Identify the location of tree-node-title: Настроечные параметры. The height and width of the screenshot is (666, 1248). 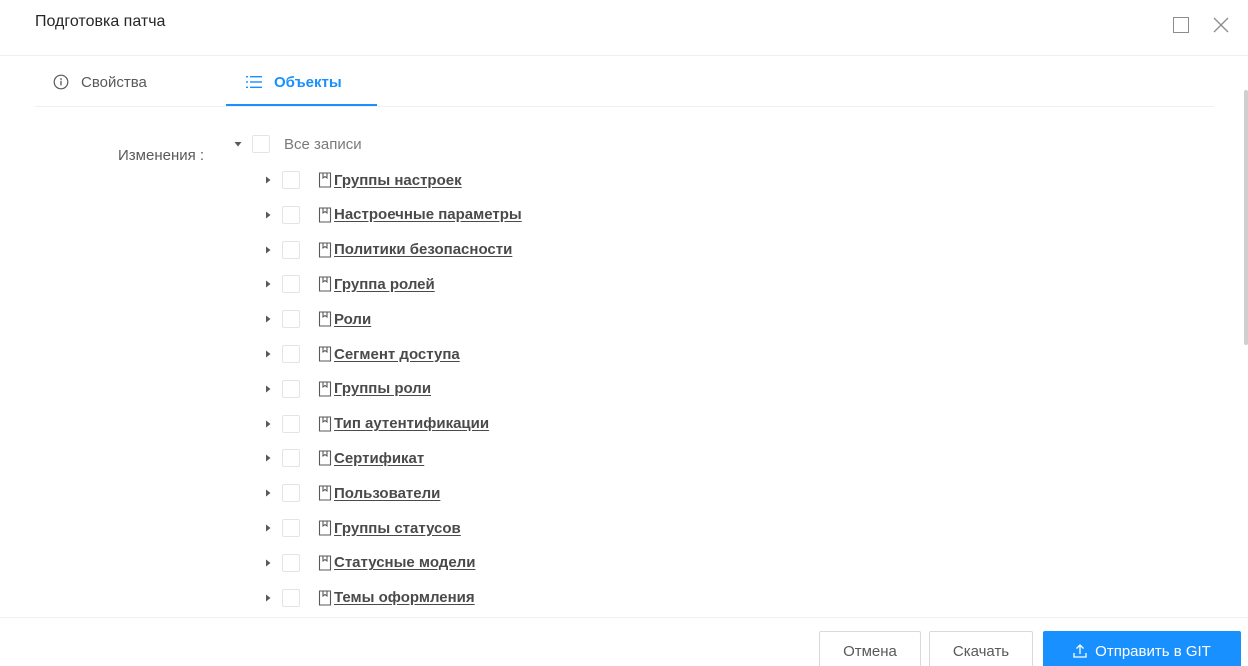
(420, 214).